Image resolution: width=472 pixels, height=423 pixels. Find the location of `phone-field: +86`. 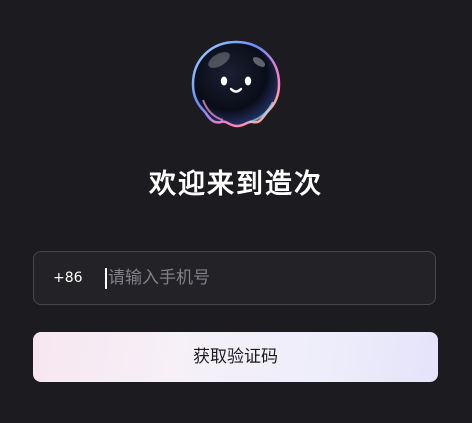

phone-field: +86 is located at coordinates (234, 278).